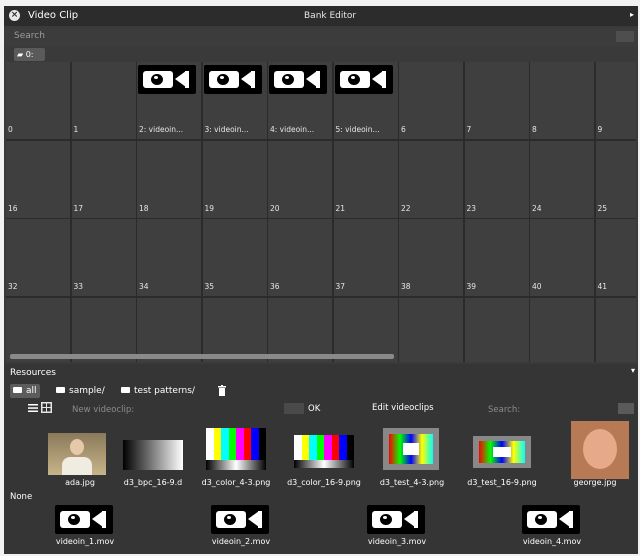 The image size is (640, 556). I want to click on bank-cell: 7, so click(496, 100).